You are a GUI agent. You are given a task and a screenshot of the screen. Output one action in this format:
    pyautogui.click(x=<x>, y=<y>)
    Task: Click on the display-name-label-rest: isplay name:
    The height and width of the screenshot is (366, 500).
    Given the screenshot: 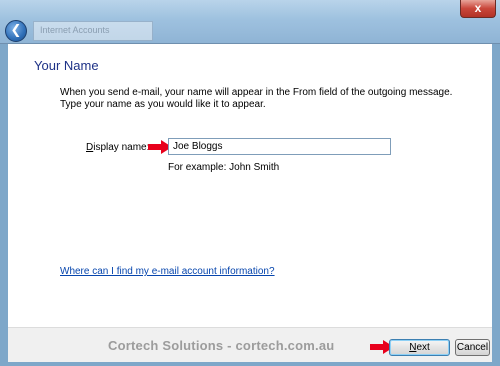 What is the action you would take?
    pyautogui.click(x=121, y=147)
    